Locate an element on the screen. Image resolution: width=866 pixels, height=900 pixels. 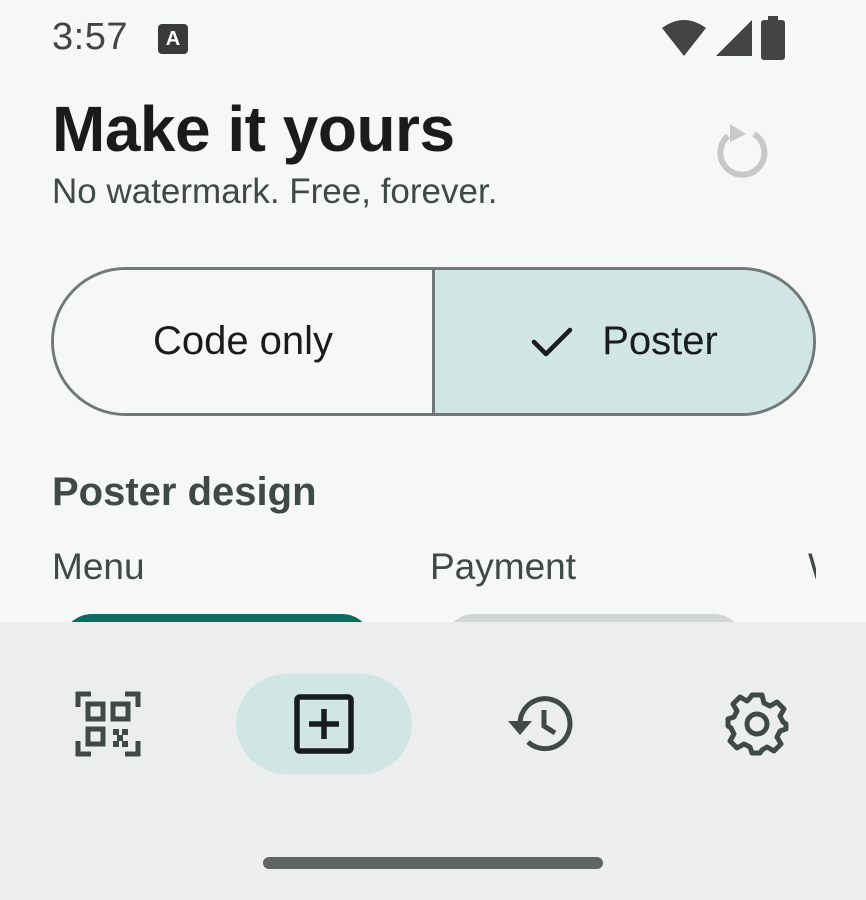
notification-icon: A is located at coordinates (173, 39).